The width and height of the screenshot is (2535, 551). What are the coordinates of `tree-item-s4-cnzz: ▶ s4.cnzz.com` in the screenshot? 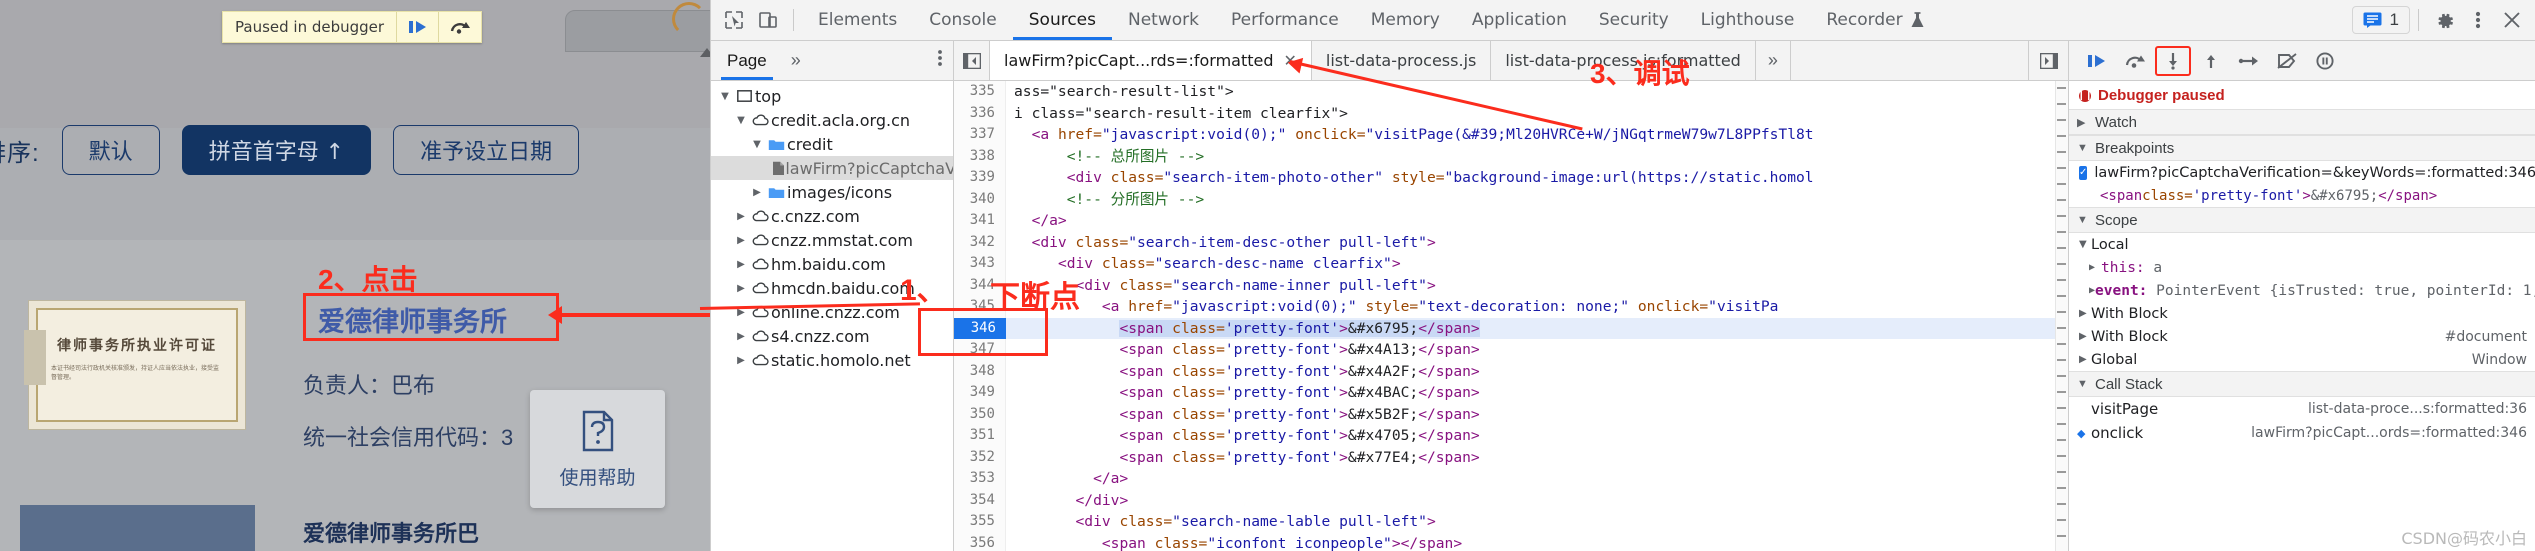 It's located at (832, 336).